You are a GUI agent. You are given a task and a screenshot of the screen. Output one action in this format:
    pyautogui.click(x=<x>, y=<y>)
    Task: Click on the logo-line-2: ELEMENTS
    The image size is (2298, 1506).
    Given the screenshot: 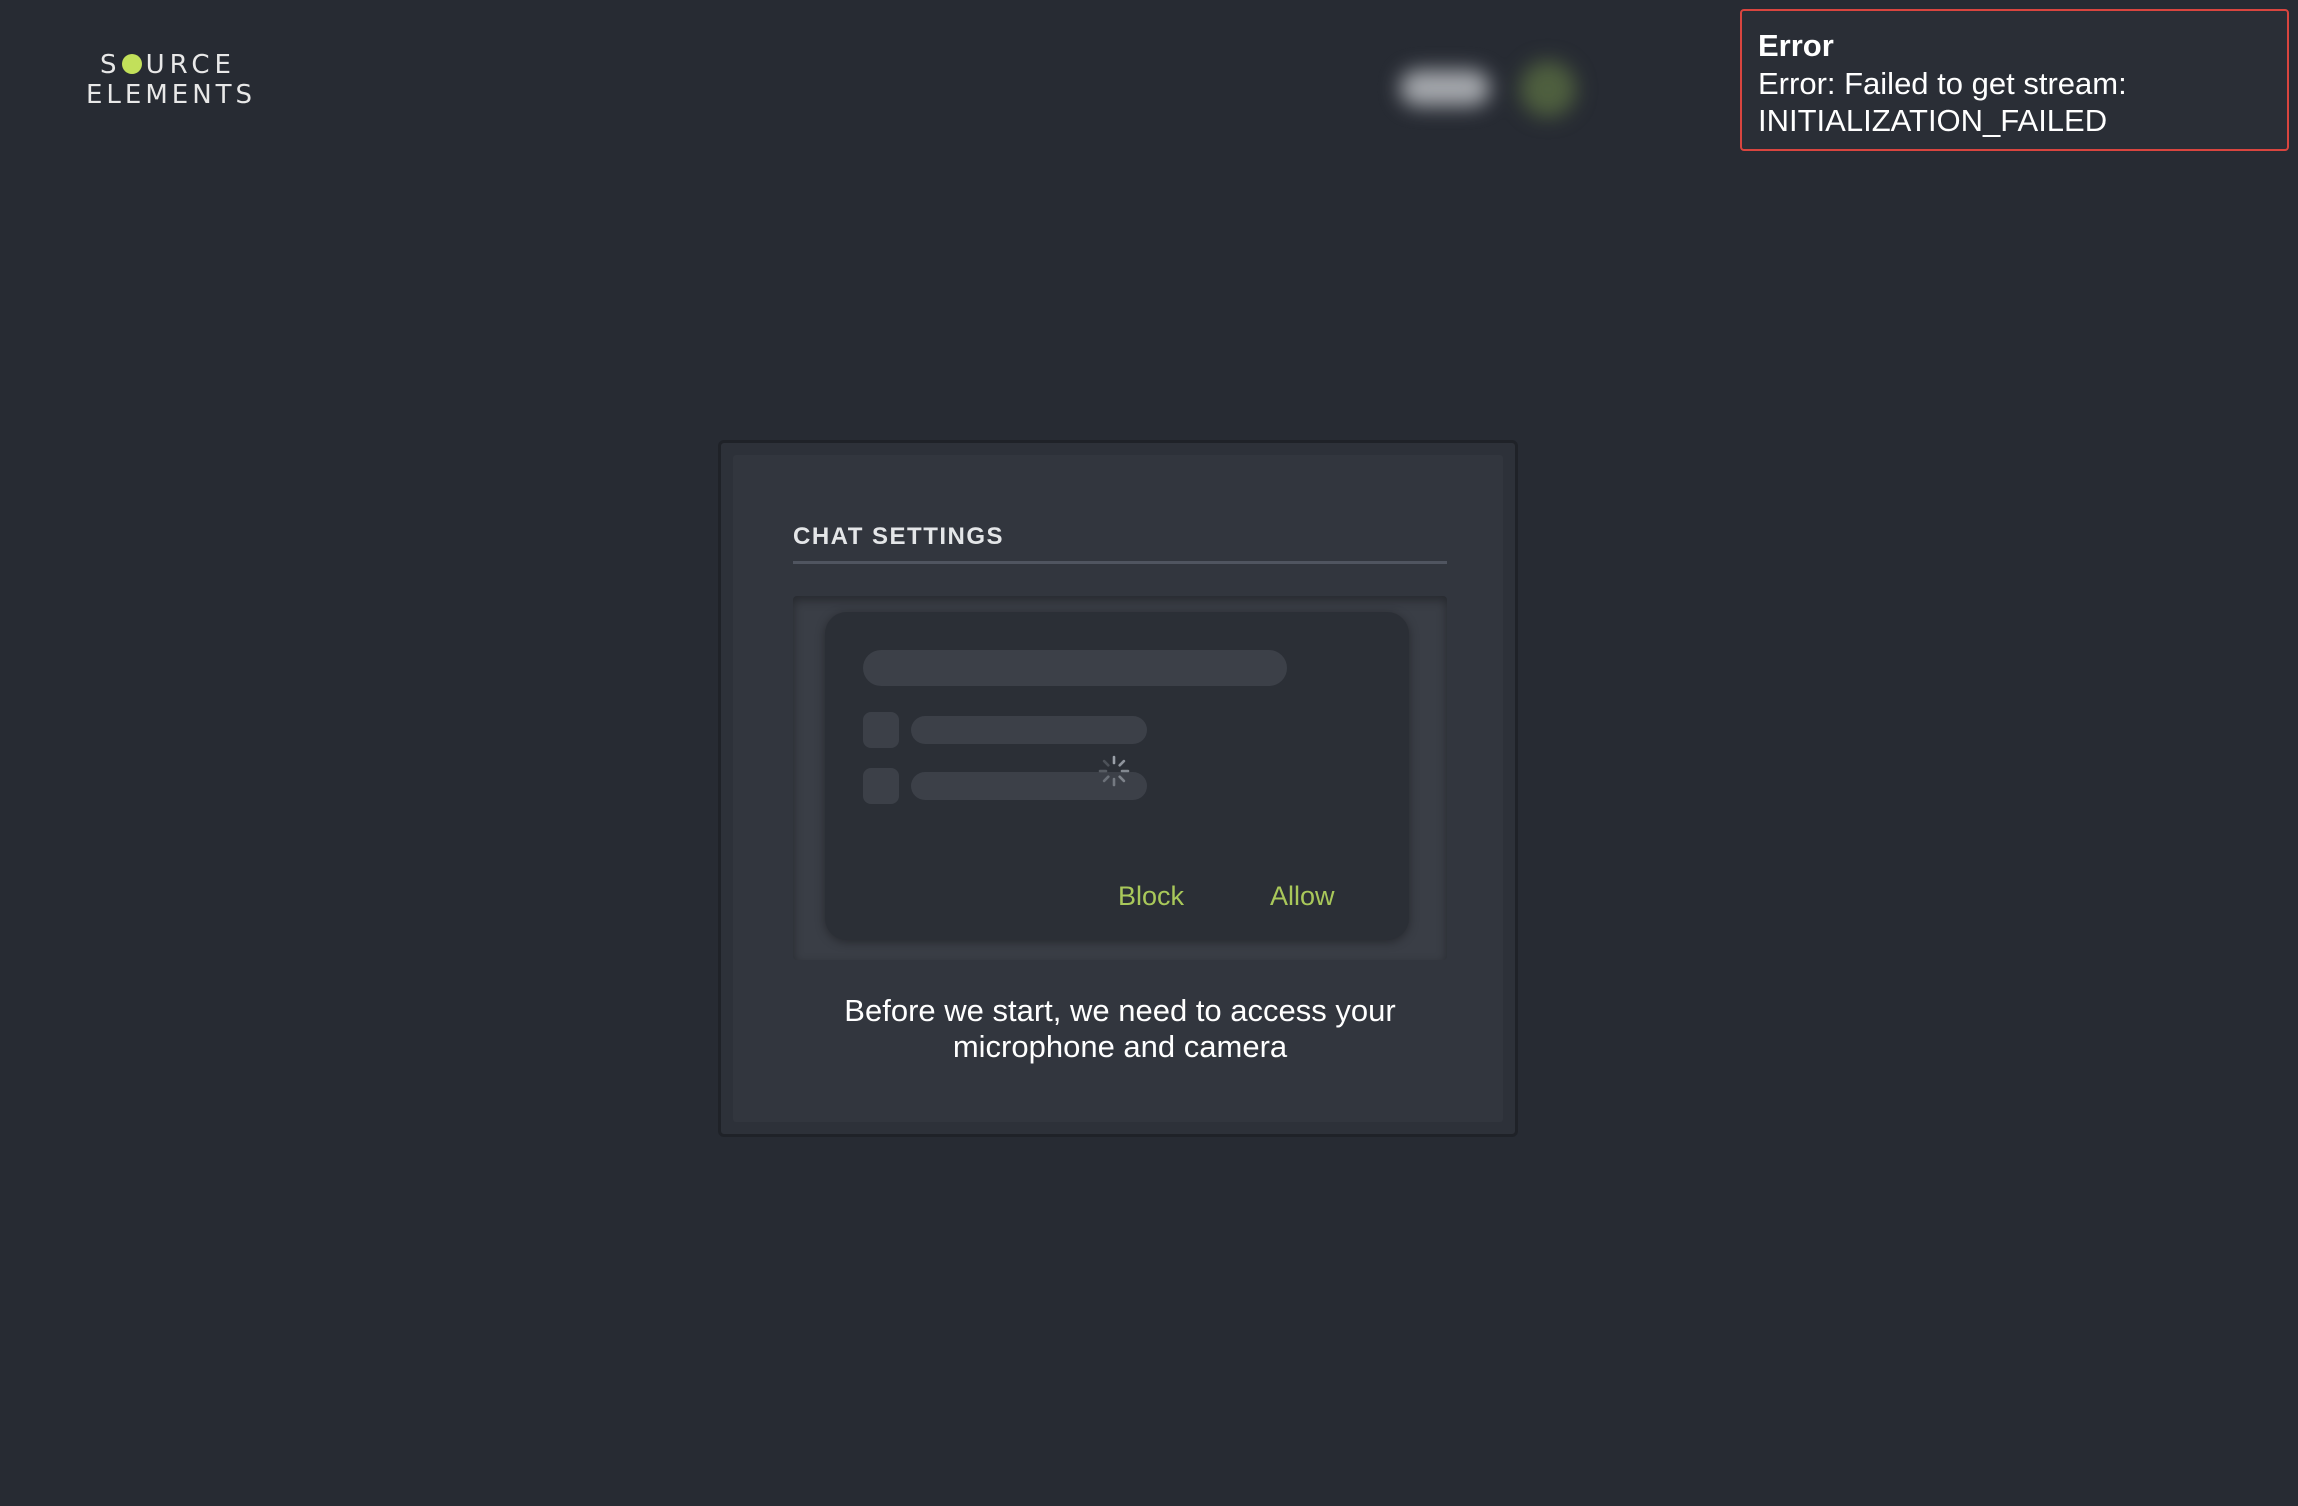 What is the action you would take?
    pyautogui.click(x=171, y=95)
    